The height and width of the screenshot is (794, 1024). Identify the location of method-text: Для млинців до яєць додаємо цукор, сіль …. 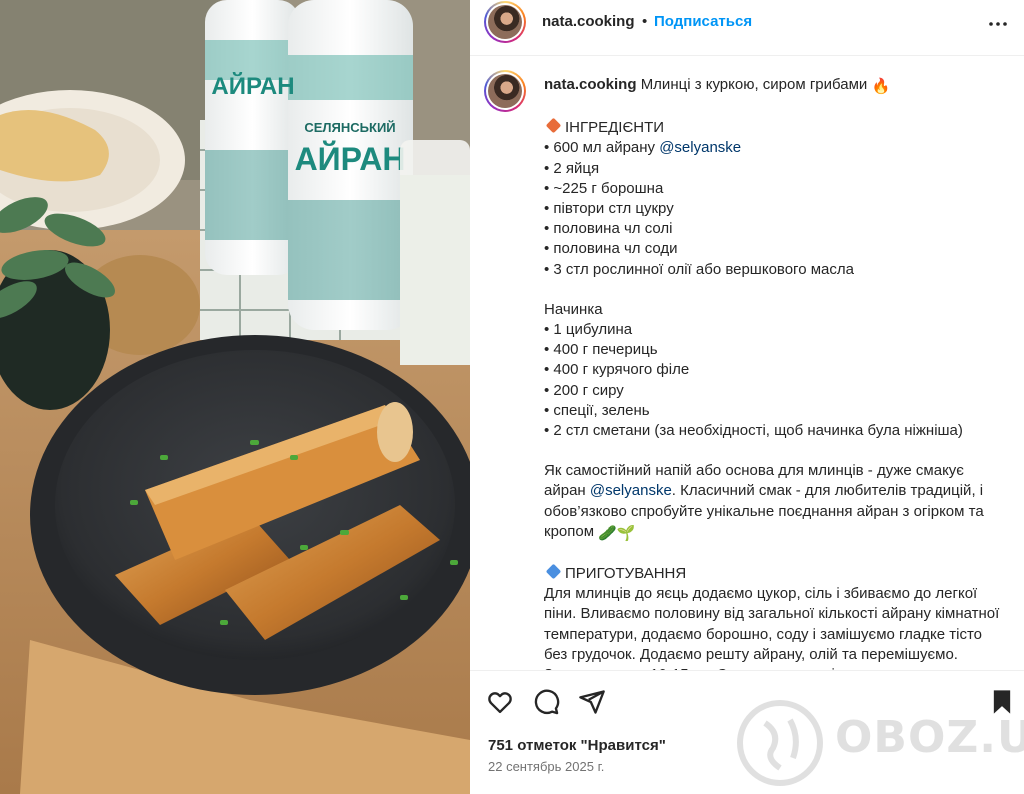
(772, 627).